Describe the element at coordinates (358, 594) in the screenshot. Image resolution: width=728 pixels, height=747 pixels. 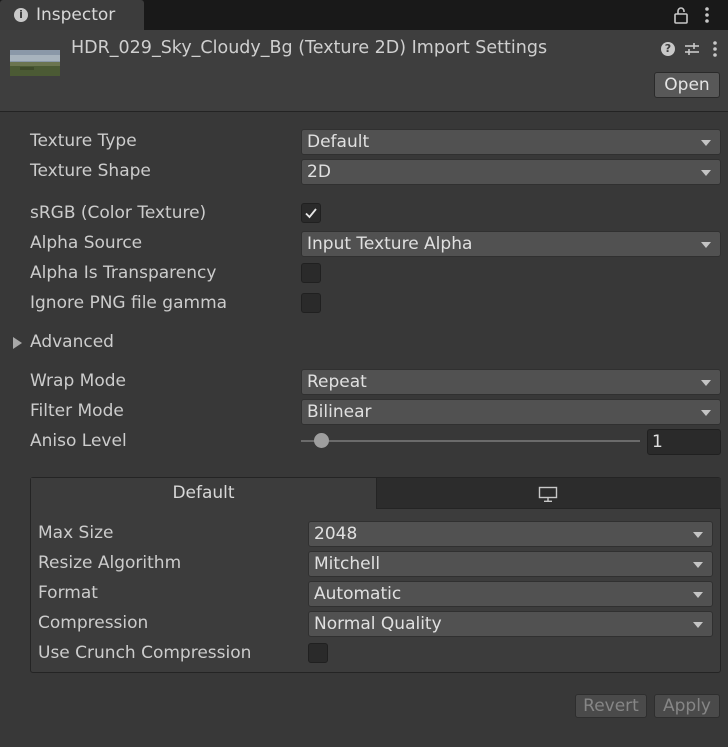
I see `format-value: Automatic` at that location.